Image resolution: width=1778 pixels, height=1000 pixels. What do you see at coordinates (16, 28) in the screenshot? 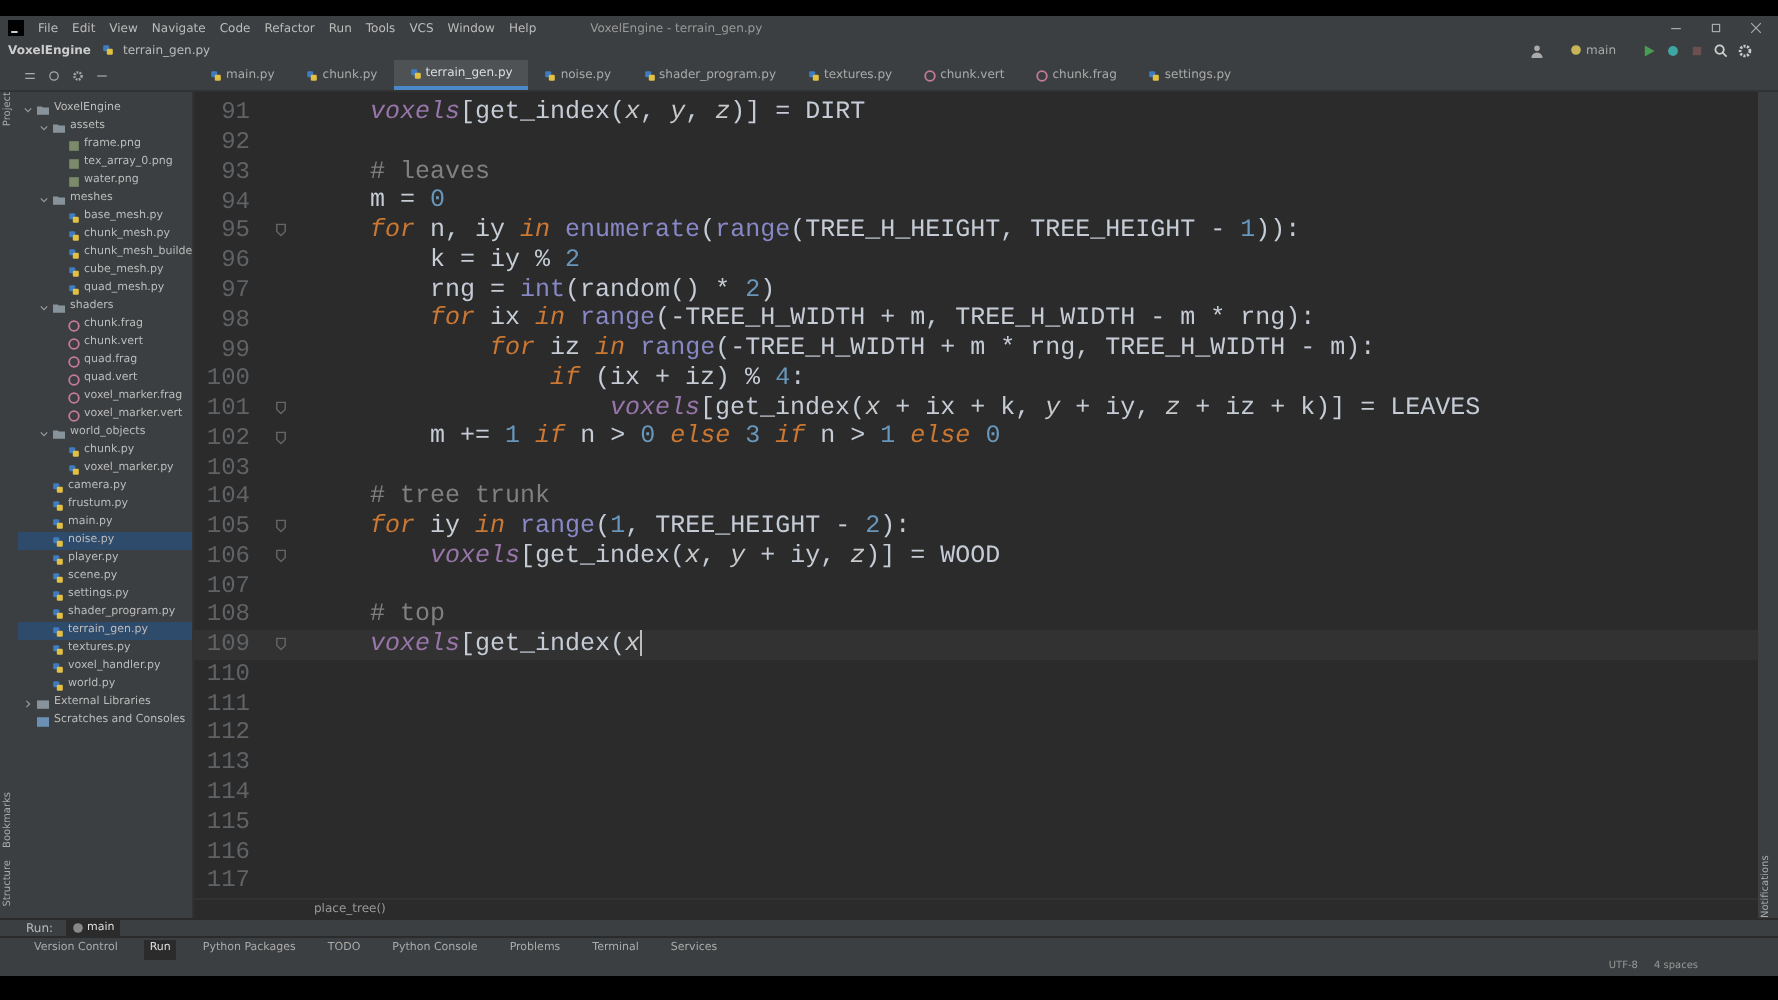
I see `app-logo-icon` at bounding box center [16, 28].